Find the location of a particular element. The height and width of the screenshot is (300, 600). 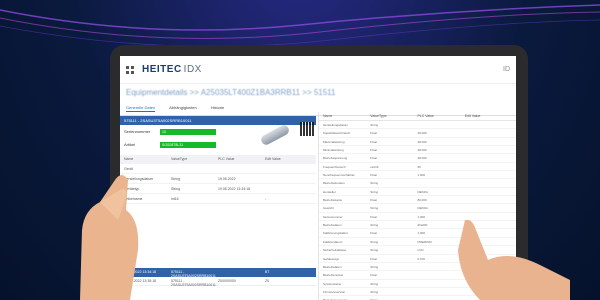

cell: Firmwareversion is located at coordinates (334, 291).